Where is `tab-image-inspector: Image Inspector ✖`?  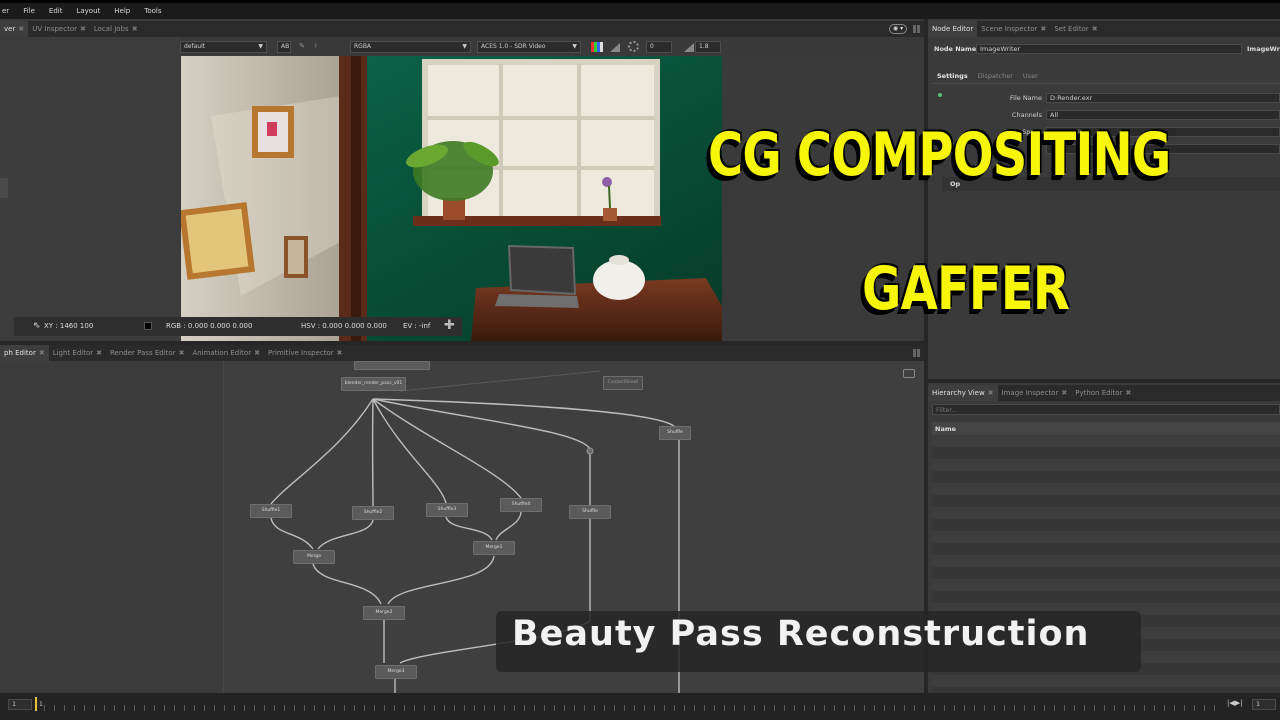
tab-image-inspector: Image Inspector ✖ is located at coordinates (1035, 393).